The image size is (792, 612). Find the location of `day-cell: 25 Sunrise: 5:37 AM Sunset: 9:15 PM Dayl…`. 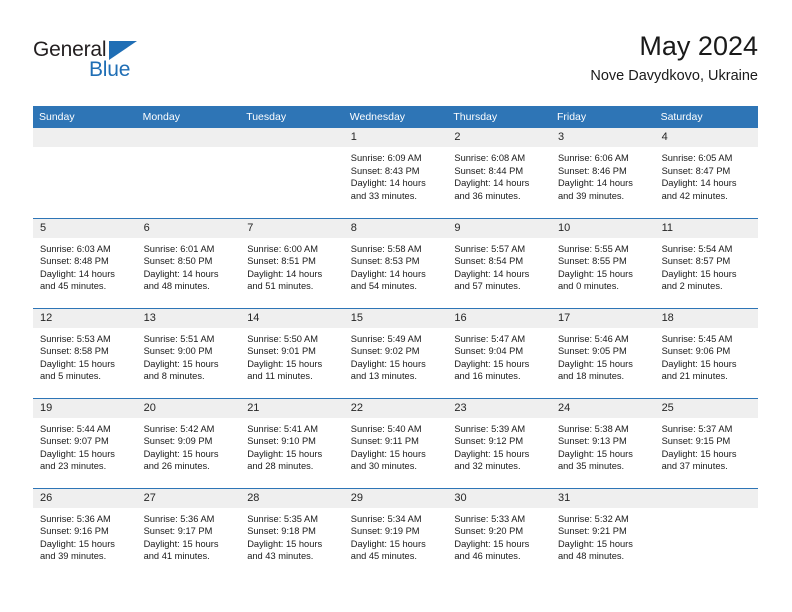

day-cell: 25 Sunrise: 5:37 AM Sunset: 9:15 PM Dayl… is located at coordinates (706, 442).